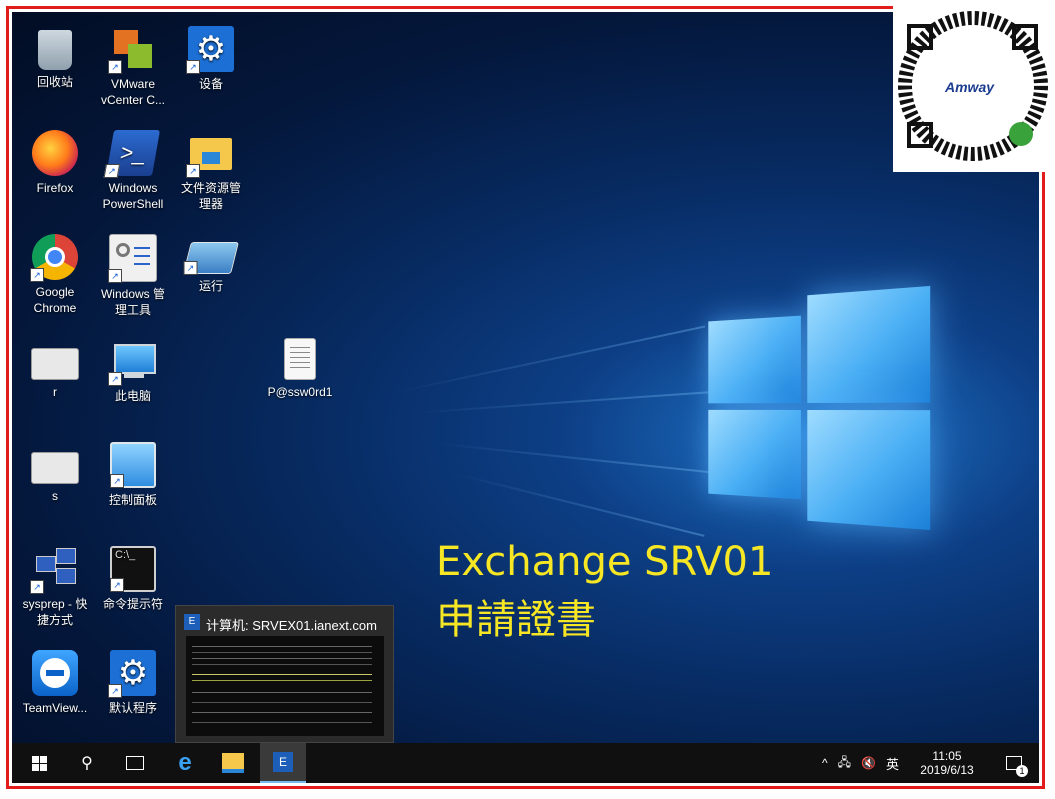 This screenshot has height=799, width=1055. Describe the element at coordinates (1014, 763) in the screenshot. I see `notification-button: 1` at that location.